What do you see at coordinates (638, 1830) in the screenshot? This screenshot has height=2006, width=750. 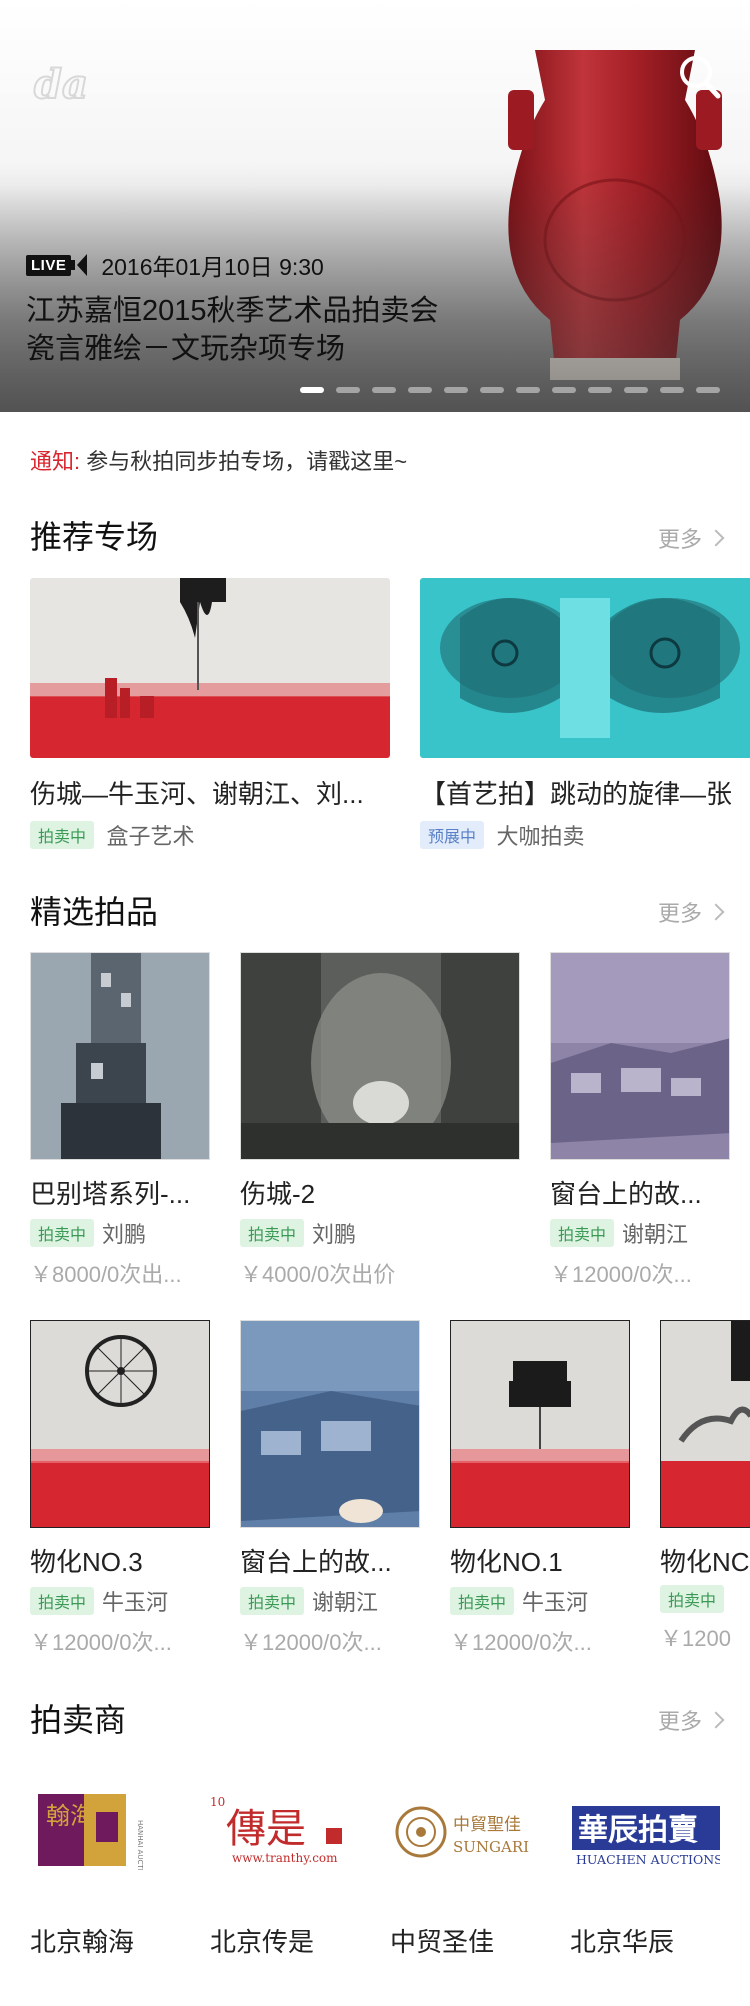 I see `svg-text: 華辰拍賣` at bounding box center [638, 1830].